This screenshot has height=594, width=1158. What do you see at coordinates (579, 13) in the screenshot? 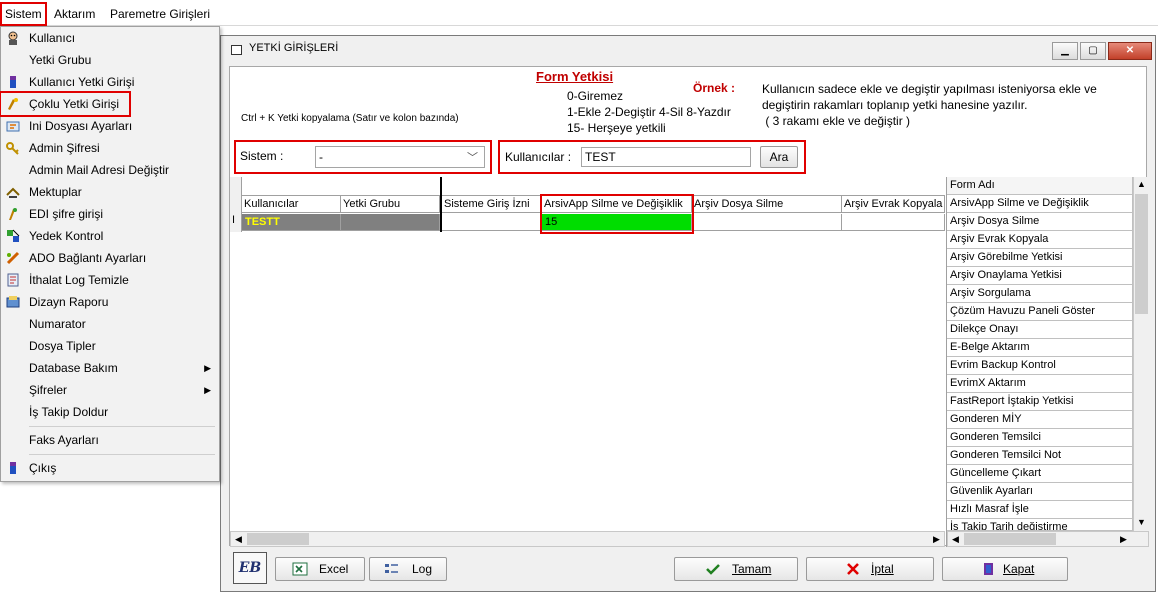
I see `menubar: Sistem Aktarım Paremetre Girişleri` at bounding box center [579, 13].